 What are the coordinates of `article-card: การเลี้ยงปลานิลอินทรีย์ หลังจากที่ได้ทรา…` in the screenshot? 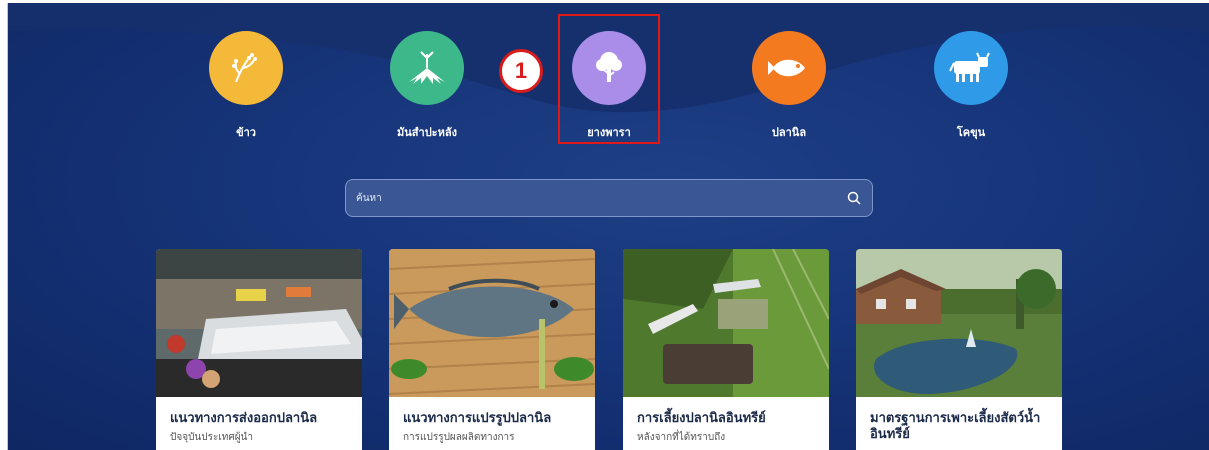 It's located at (726, 349).